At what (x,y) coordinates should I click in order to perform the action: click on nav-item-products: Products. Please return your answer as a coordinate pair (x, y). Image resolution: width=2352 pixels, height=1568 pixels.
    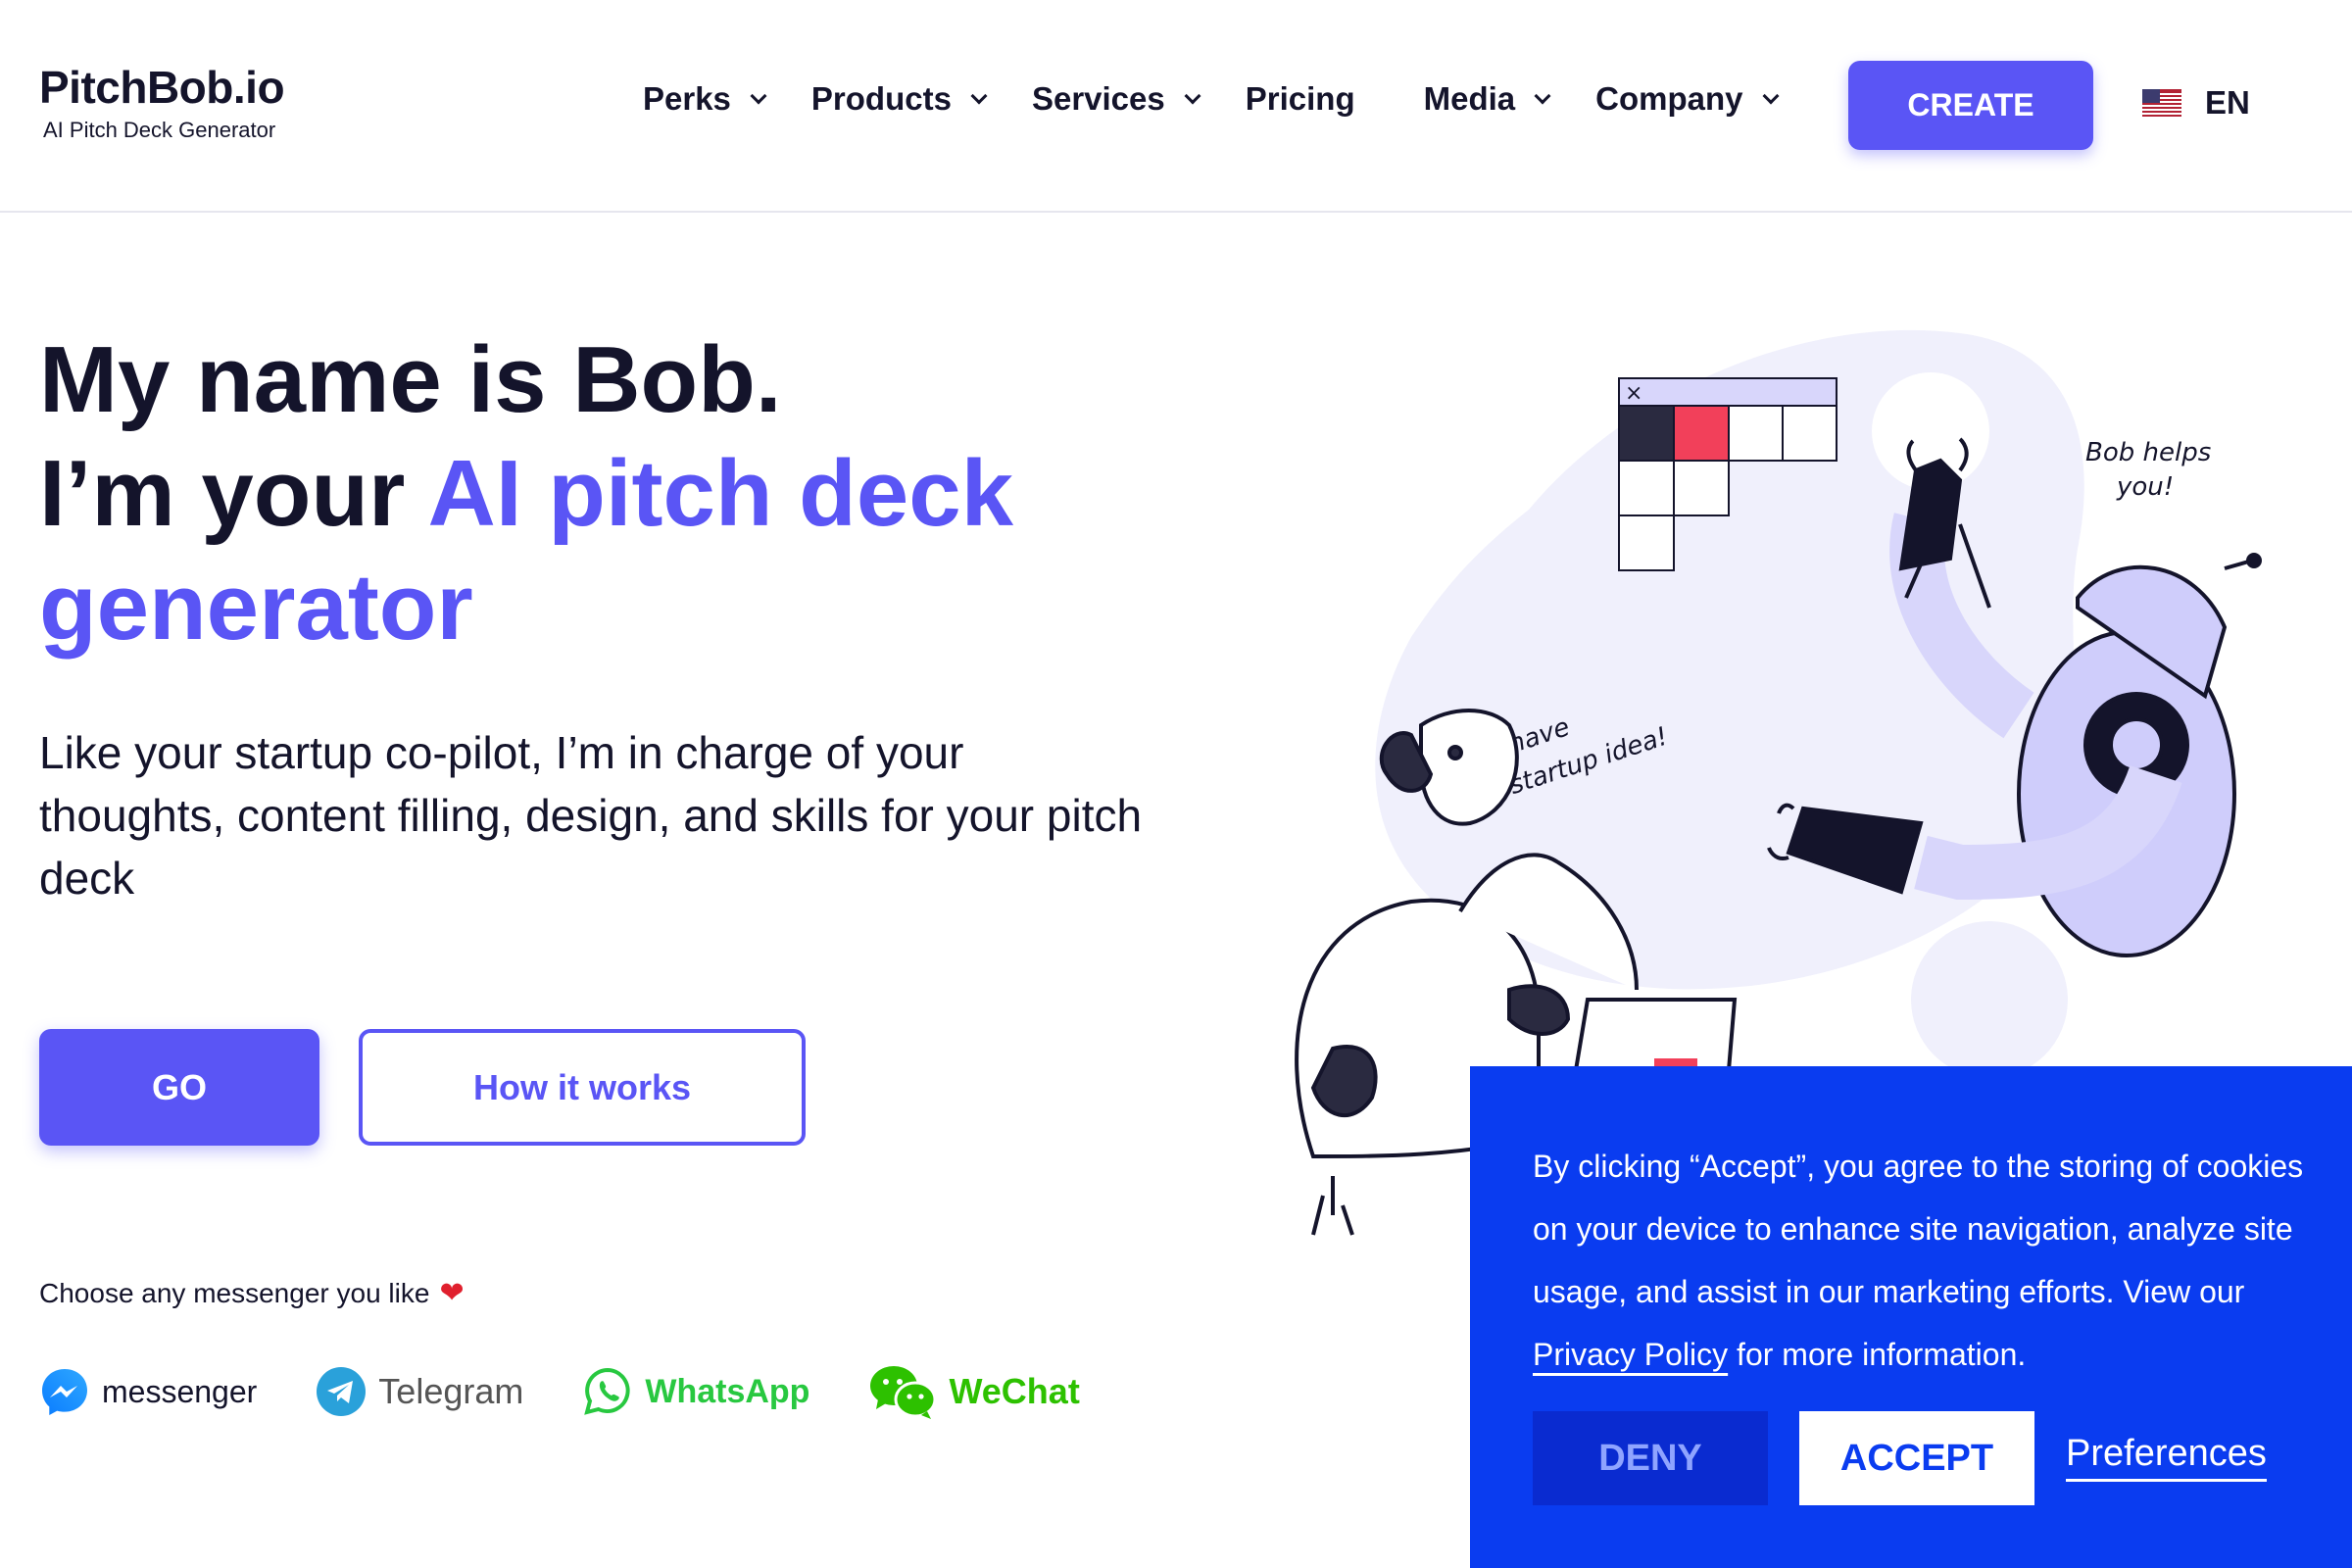
    Looking at the image, I should click on (899, 99).